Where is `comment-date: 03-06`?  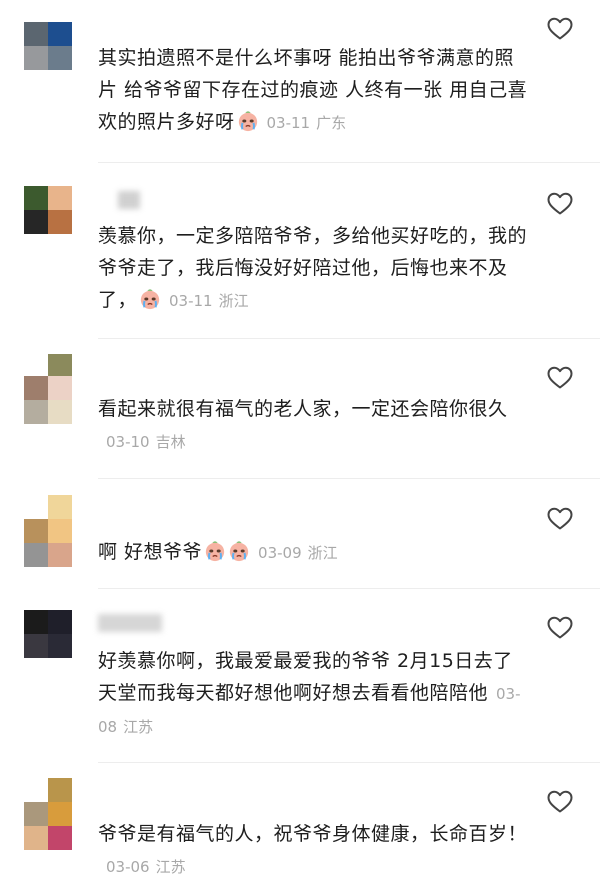
comment-date: 03-06 is located at coordinates (128, 867).